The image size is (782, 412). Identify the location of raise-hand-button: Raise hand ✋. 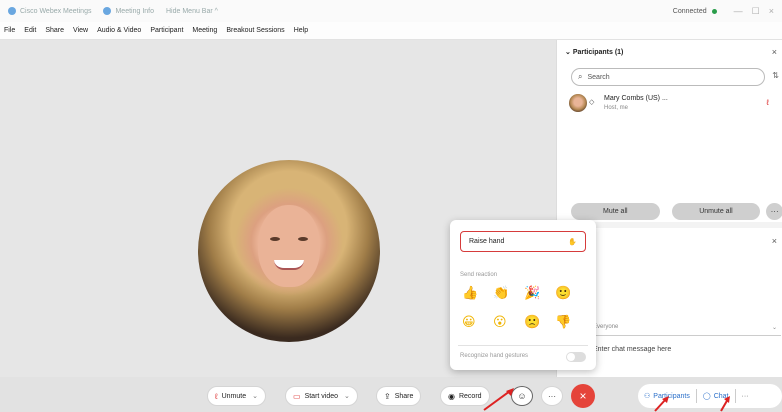
(523, 241).